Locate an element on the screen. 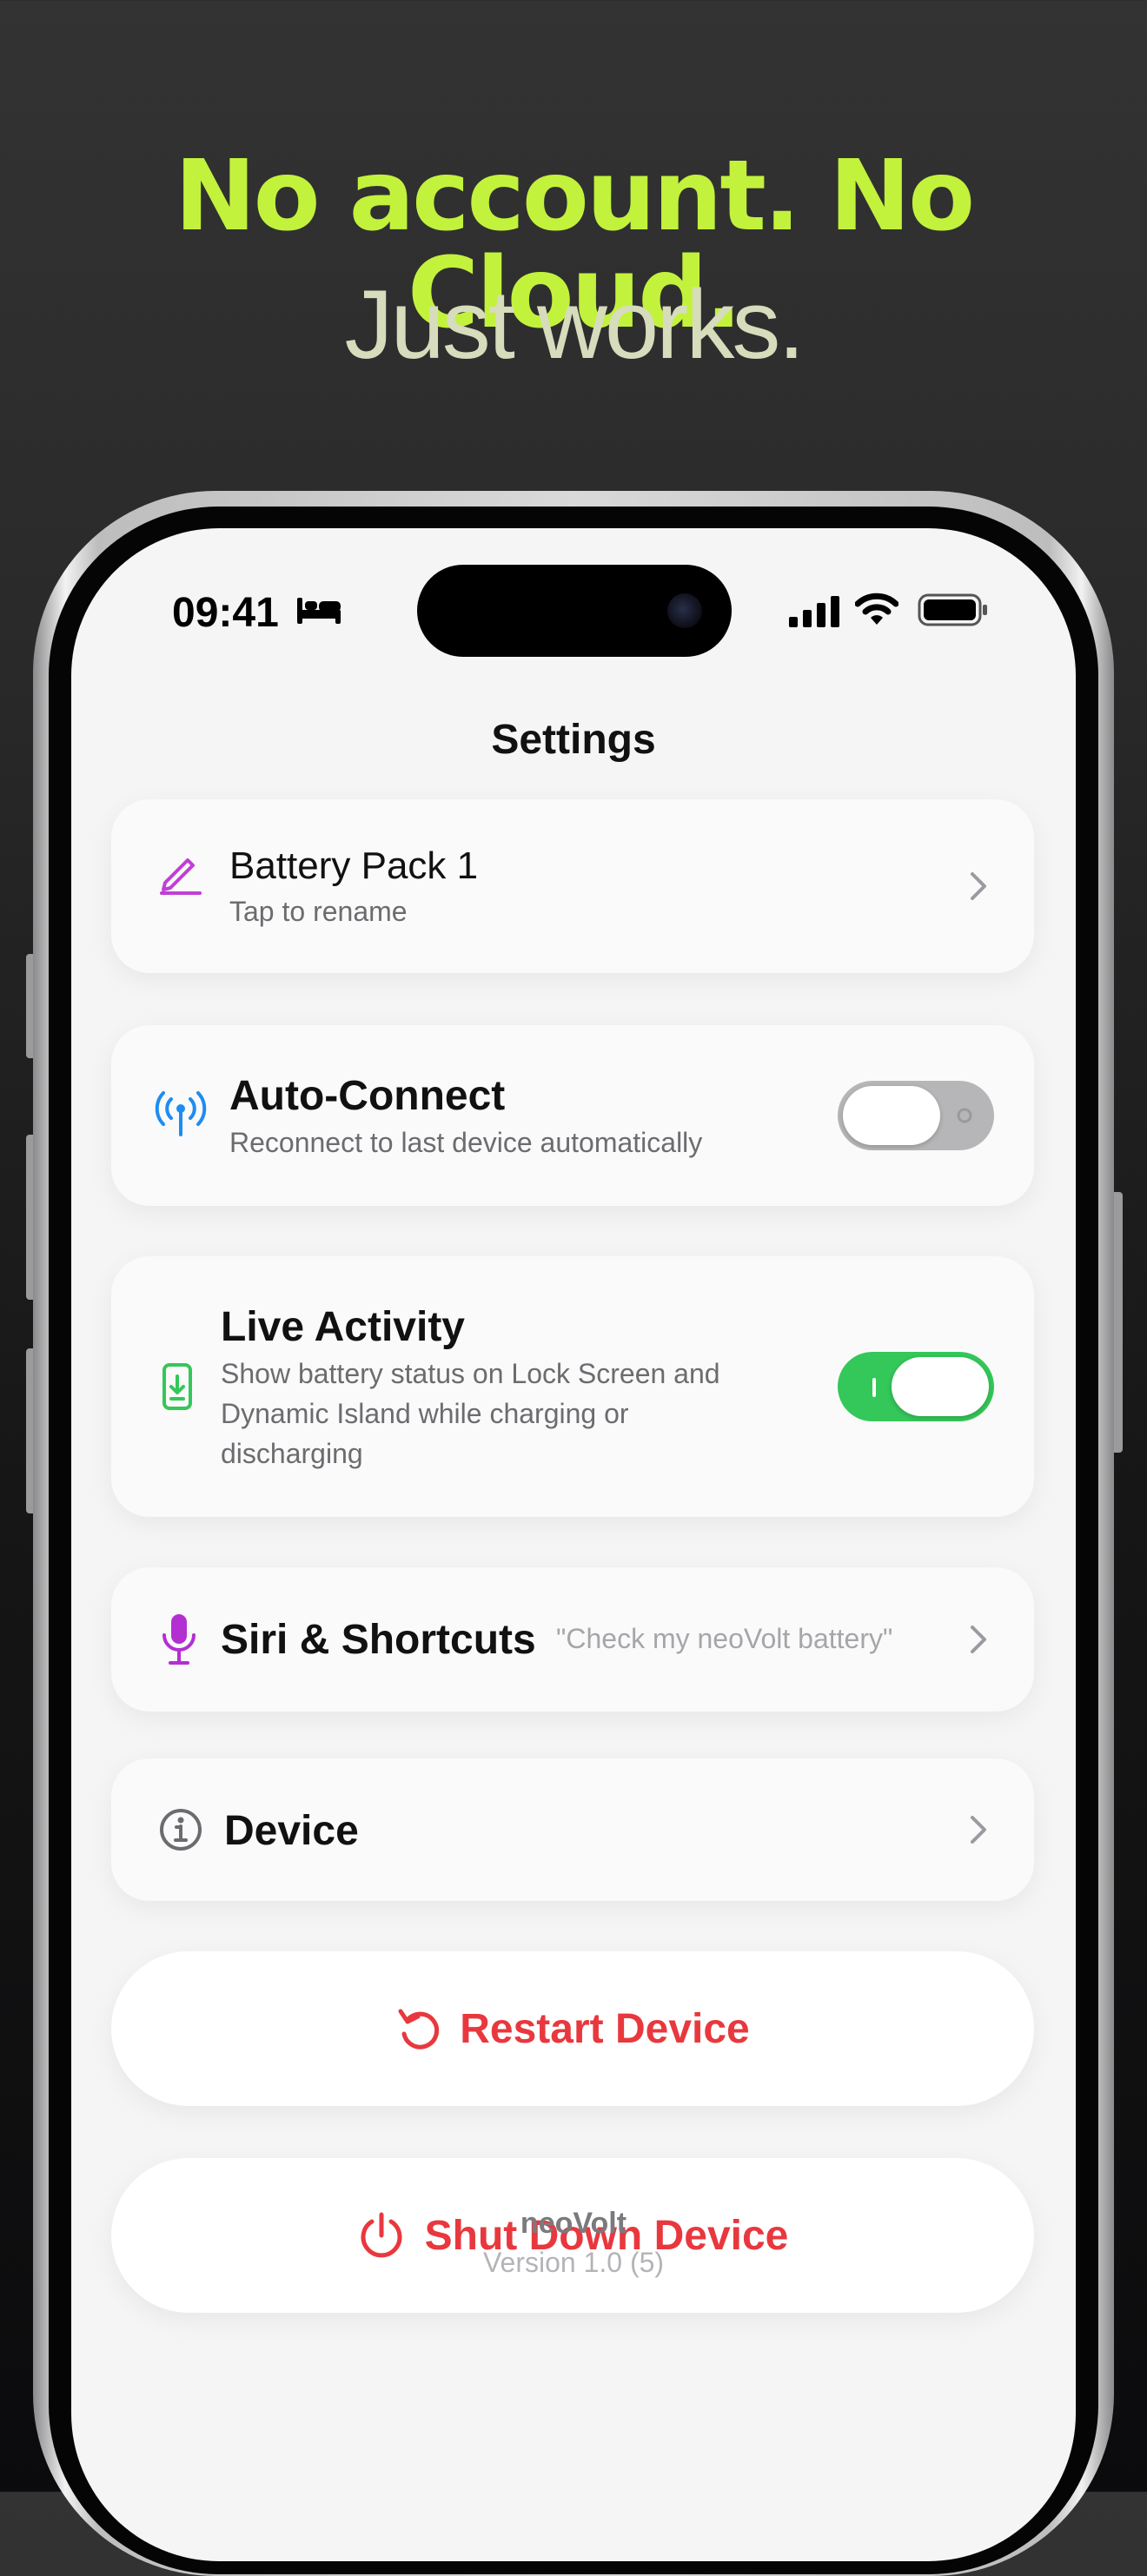 This screenshot has width=1147, height=2576. live-activity-title: Live Activity is located at coordinates (343, 1327).